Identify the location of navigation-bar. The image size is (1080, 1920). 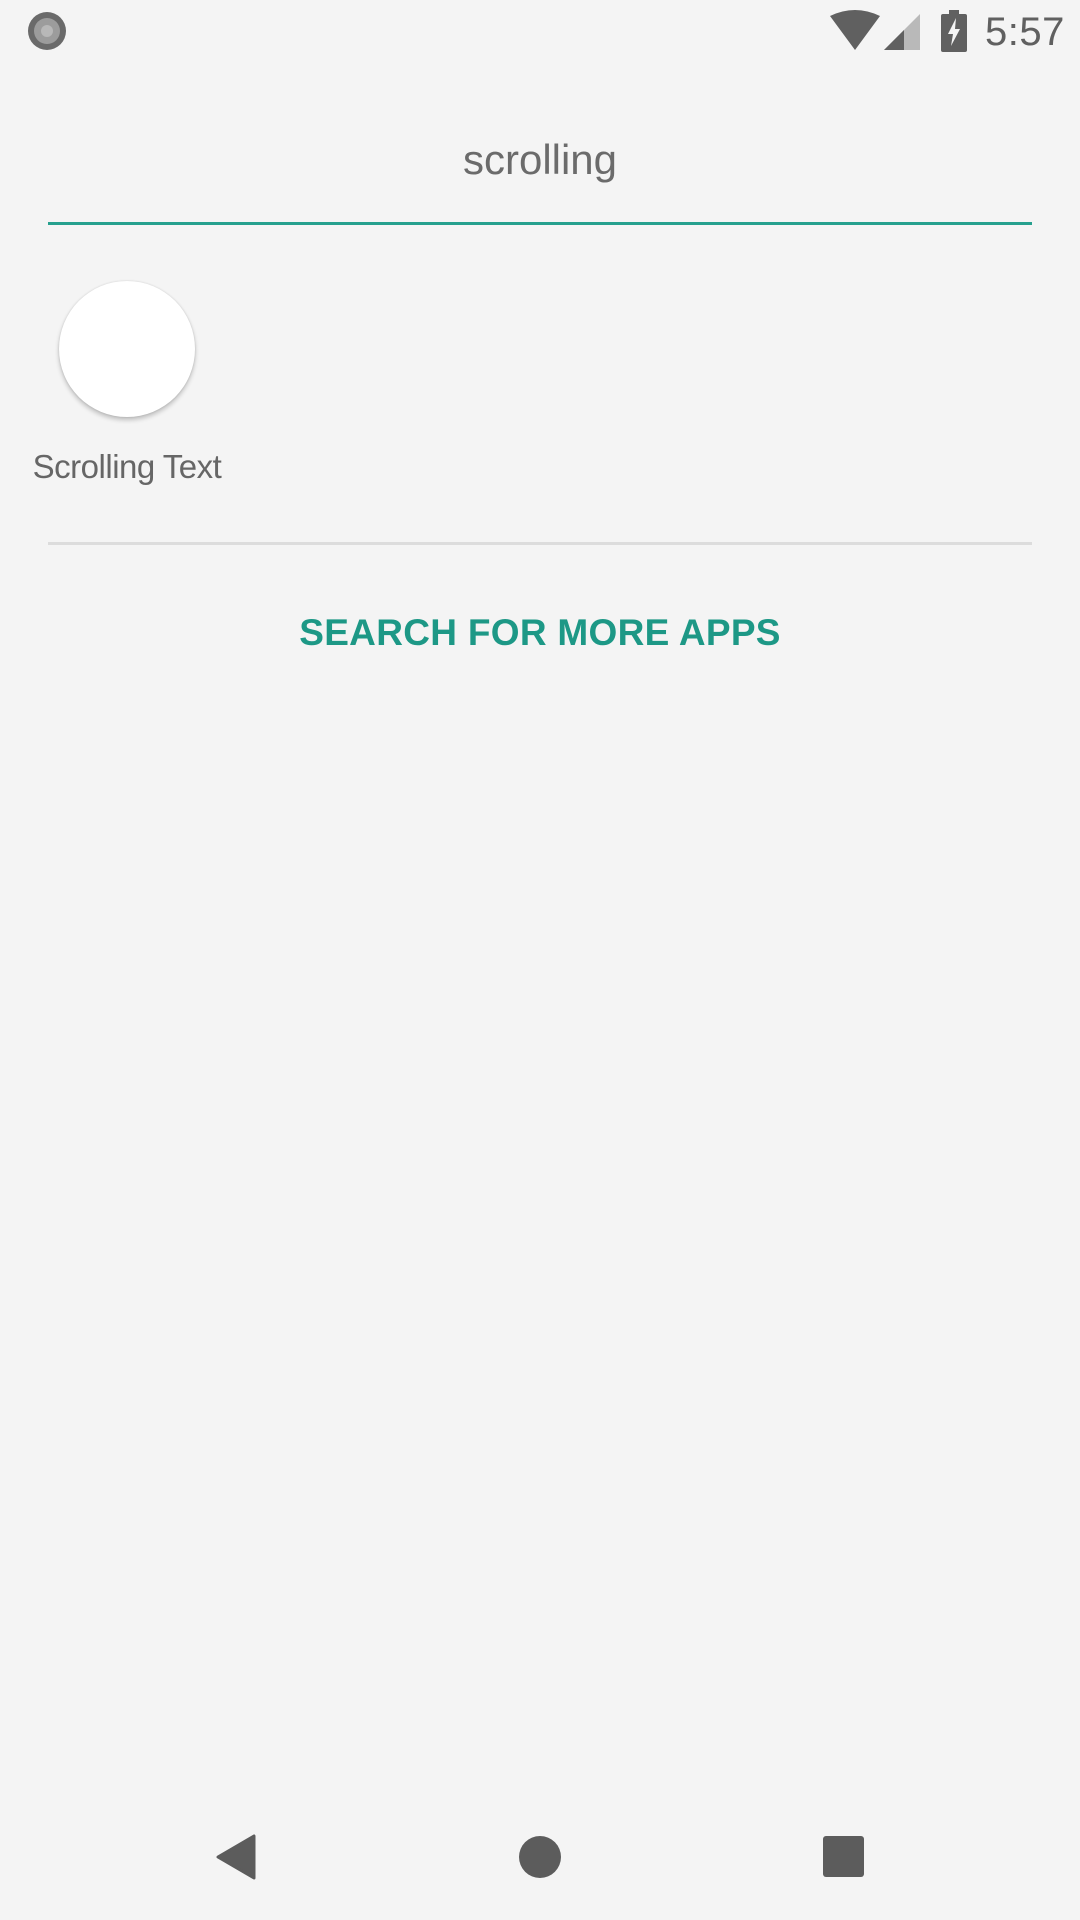
(540, 1860).